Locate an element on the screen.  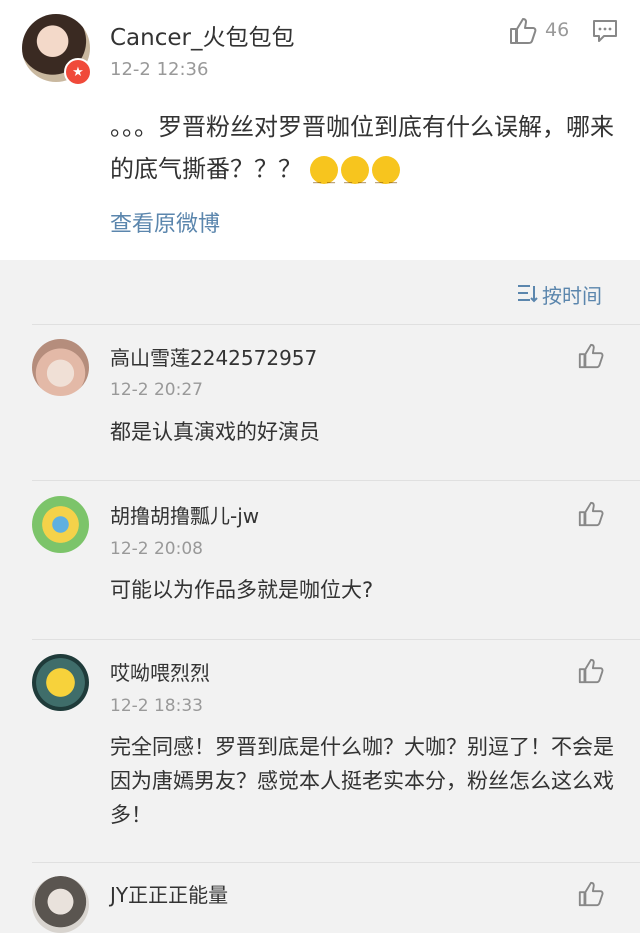
comment-icon is located at coordinates (605, 31).